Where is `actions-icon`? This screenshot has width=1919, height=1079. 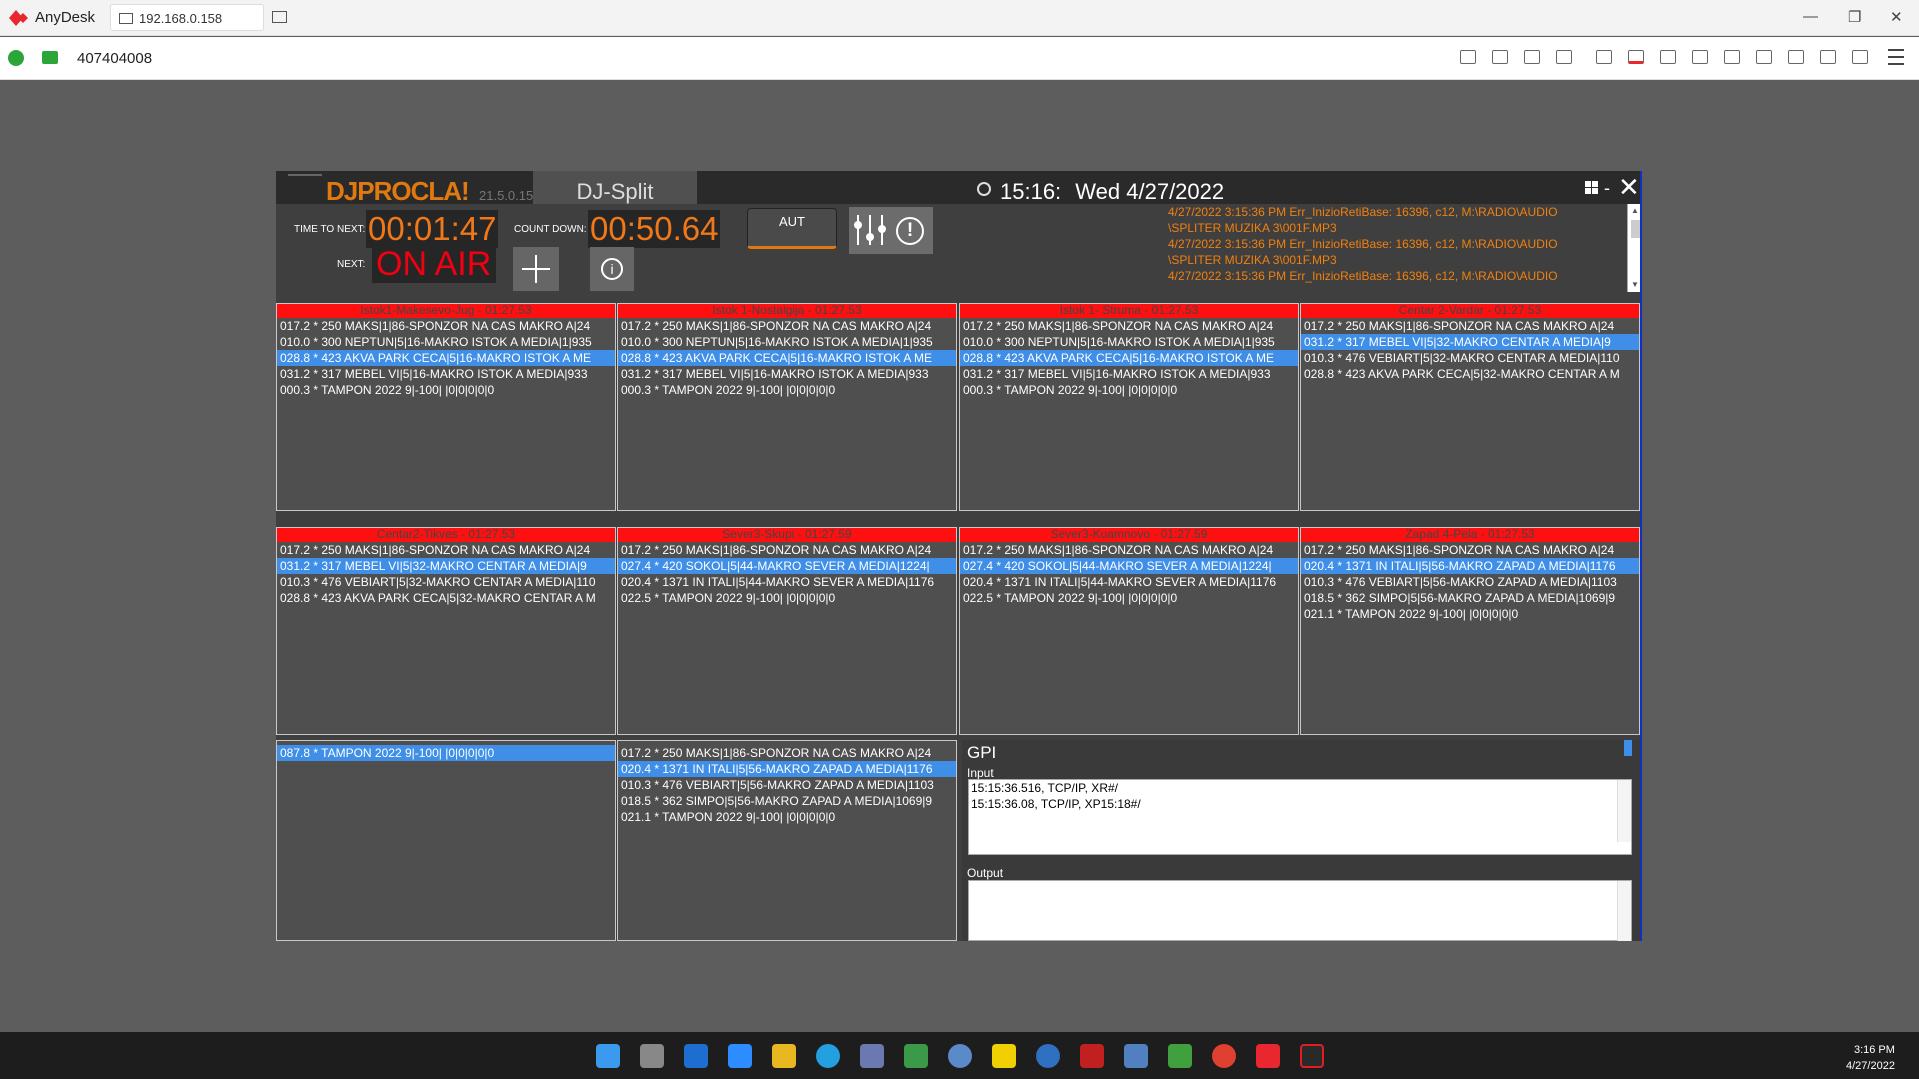
actions-icon is located at coordinates (1732, 57).